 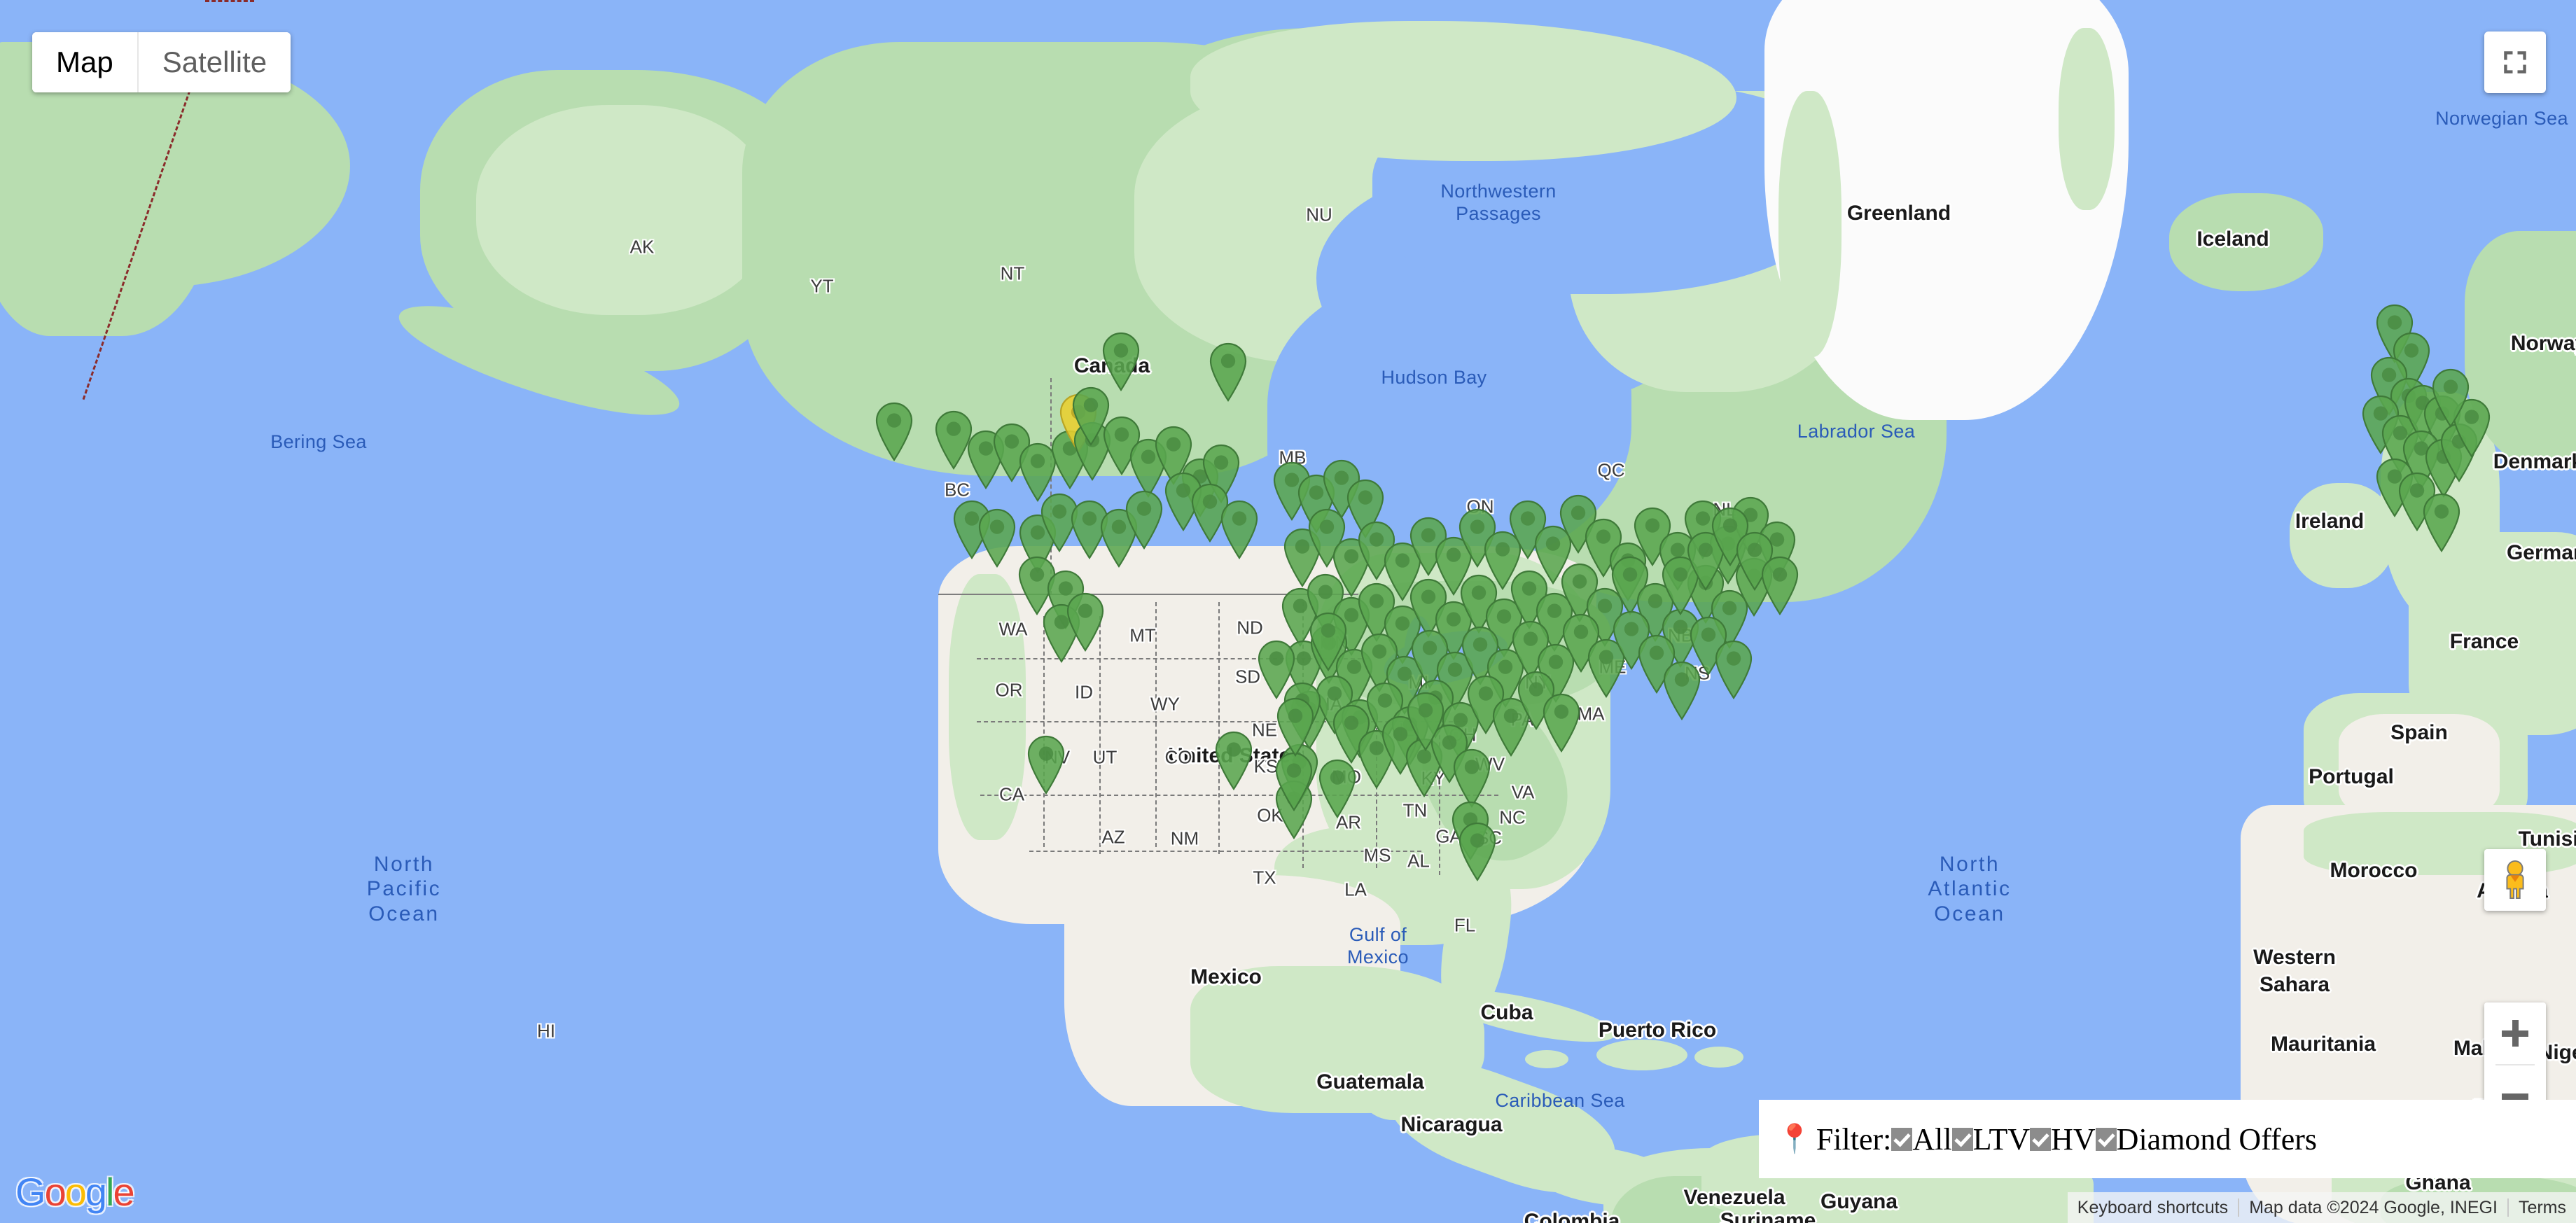 I want to click on google-logo: Google, so click(x=75, y=1192).